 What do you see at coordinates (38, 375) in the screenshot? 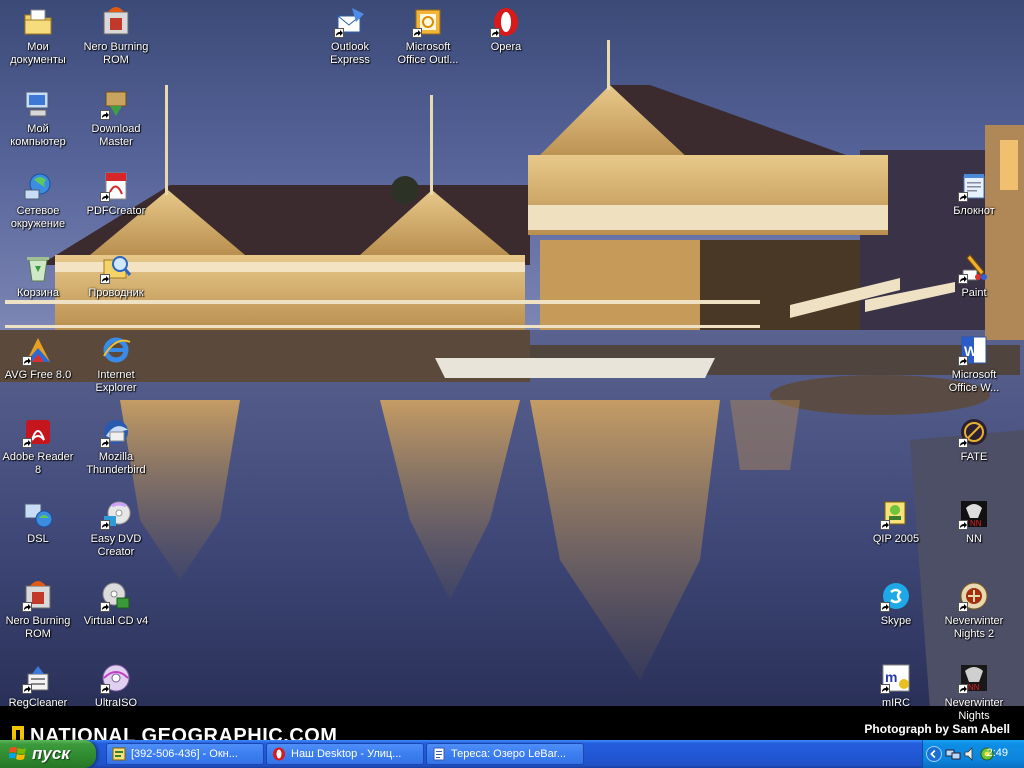
I see `desktop-icon-label: AVG Free 8.0` at bounding box center [38, 375].